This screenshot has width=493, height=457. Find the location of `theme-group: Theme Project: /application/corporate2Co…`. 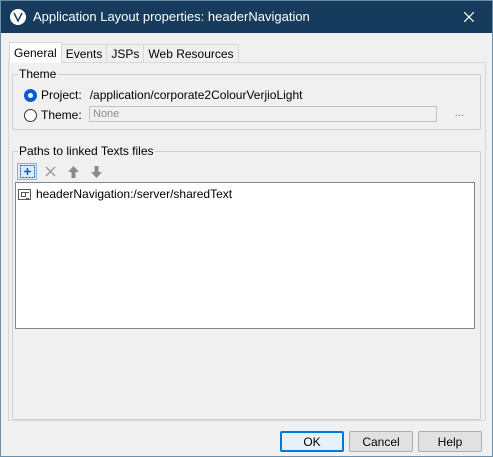

theme-group: Theme Project: /application/corporate2Co… is located at coordinates (246, 98).